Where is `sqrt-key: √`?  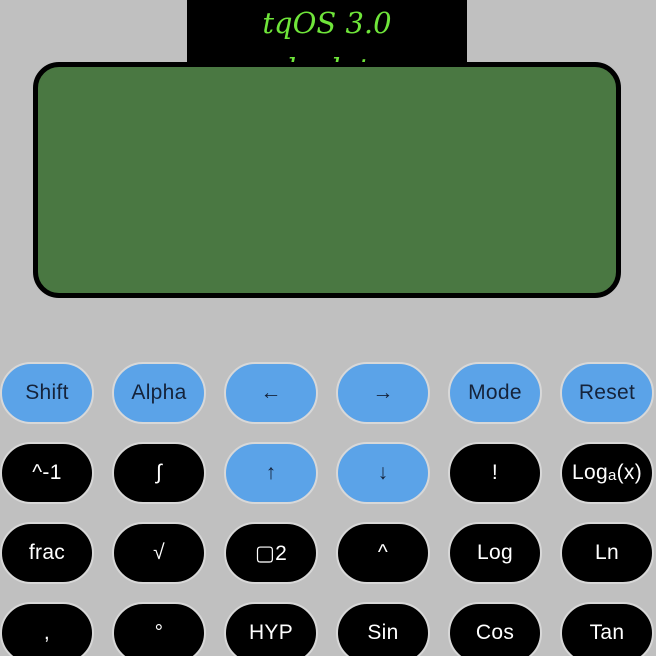
sqrt-key: √ is located at coordinates (159, 553).